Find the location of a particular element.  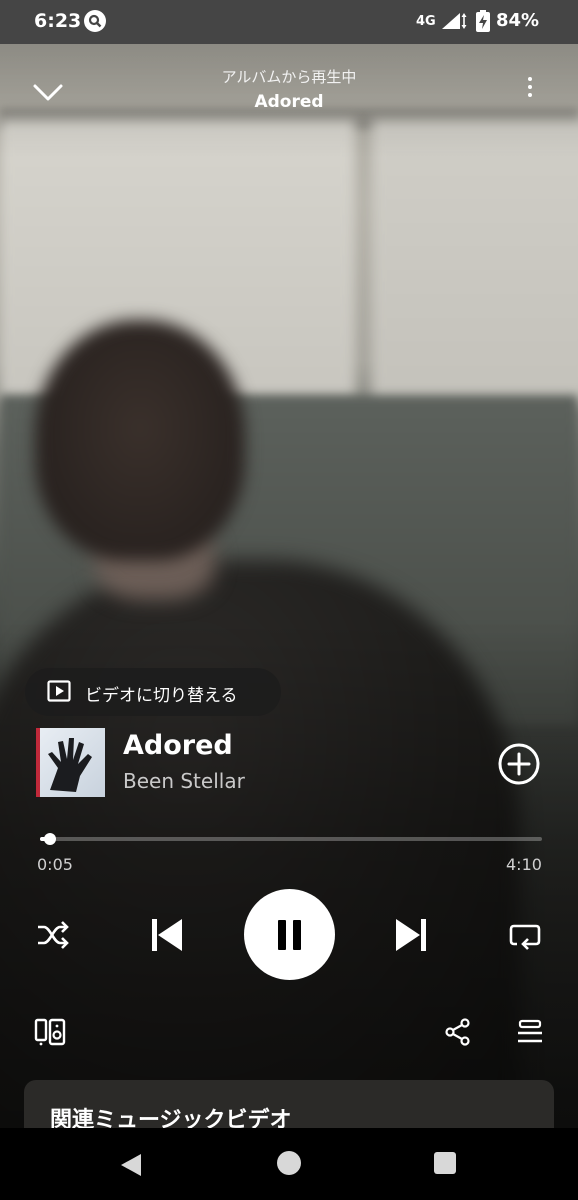

network-type: 4G is located at coordinates (426, 21).